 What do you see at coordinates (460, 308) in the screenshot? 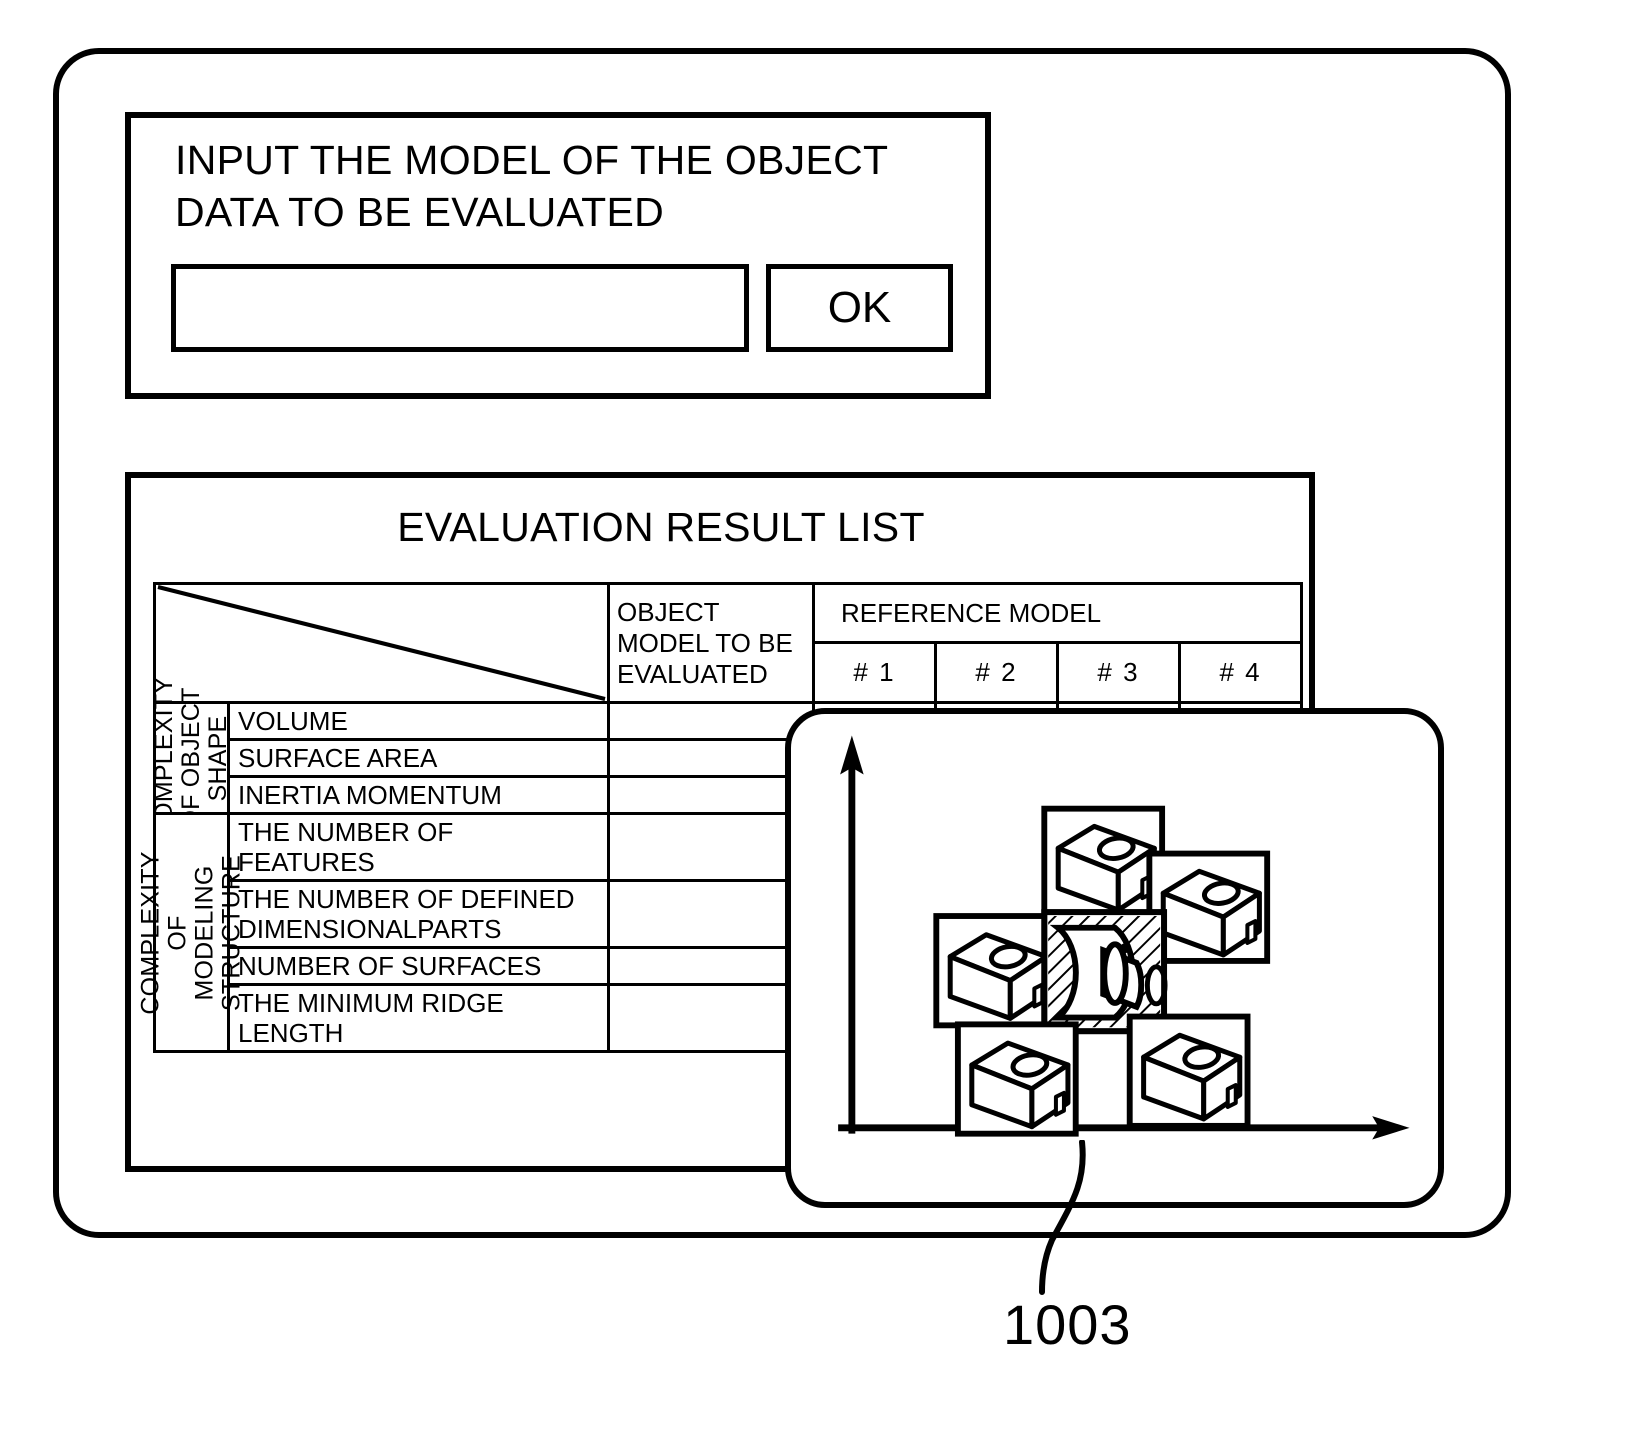
I see `model-data-input` at bounding box center [460, 308].